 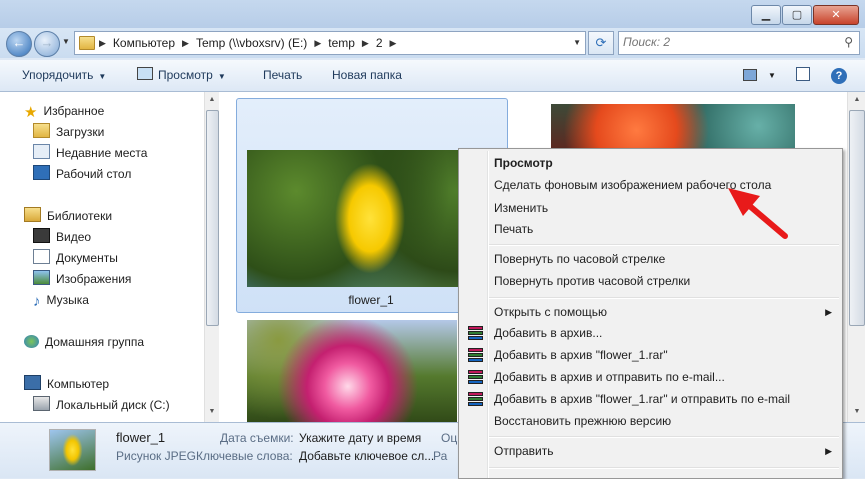 I want to click on homegroup-icon, so click(x=31, y=341).